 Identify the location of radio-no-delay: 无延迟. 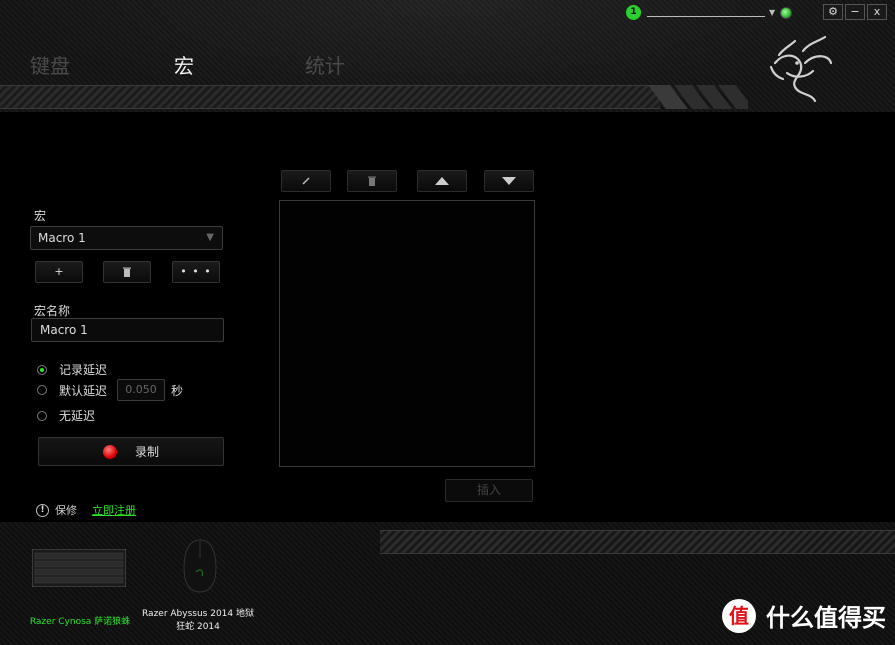
(66, 415).